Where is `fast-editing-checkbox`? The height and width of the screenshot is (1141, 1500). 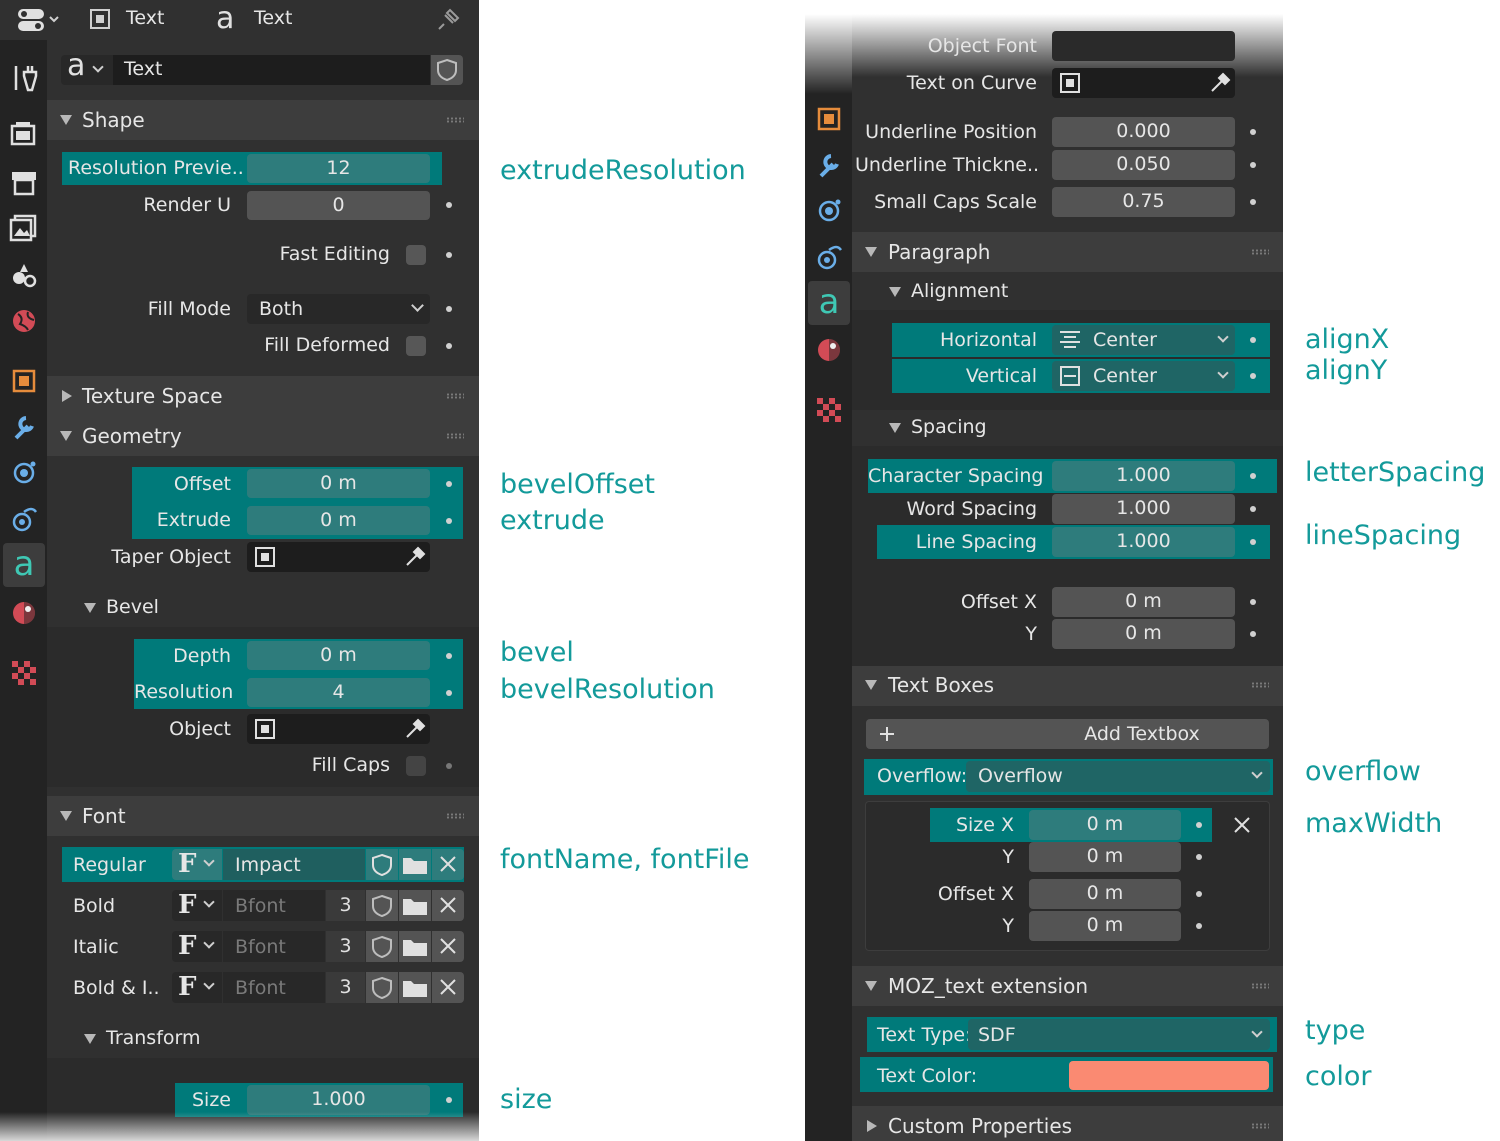 fast-editing-checkbox is located at coordinates (416, 255).